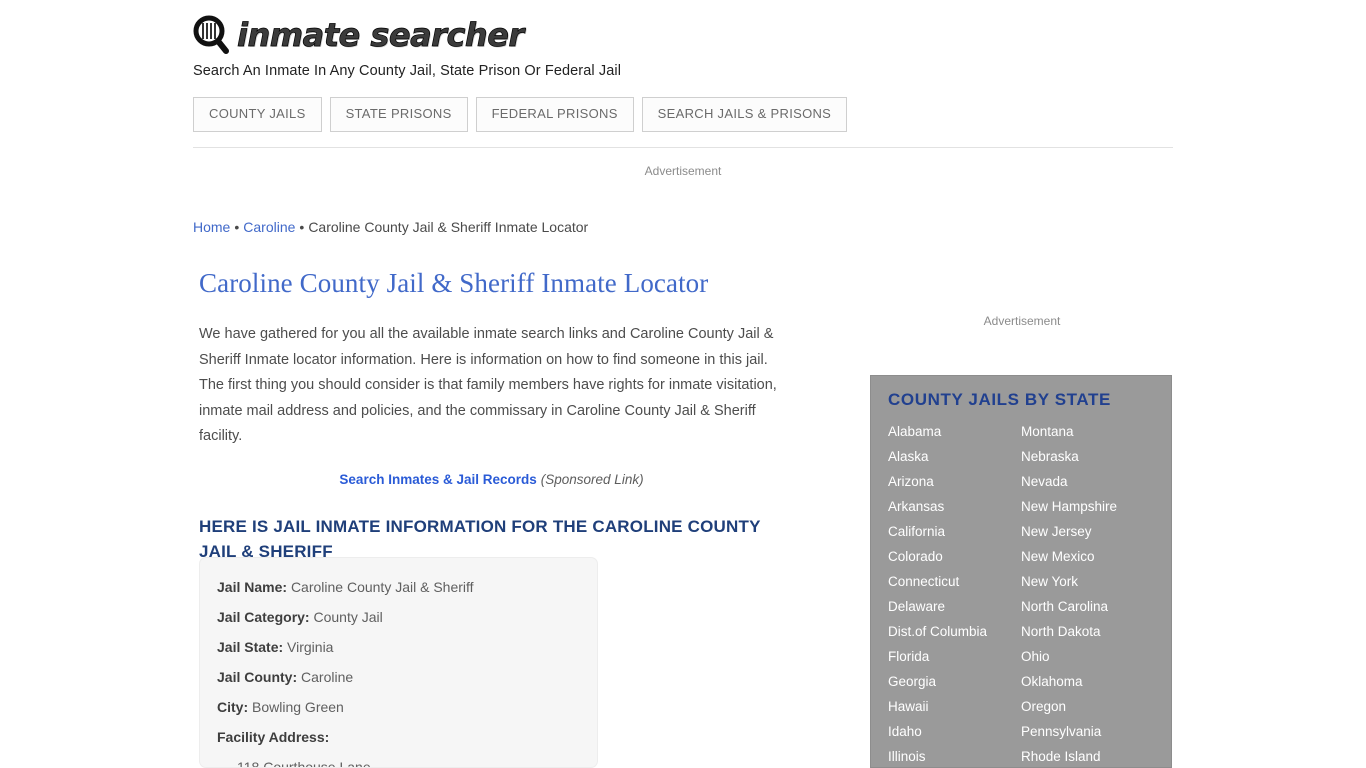 The height and width of the screenshot is (768, 1366). I want to click on info-label-jail-county: Jail County:, so click(257, 677).